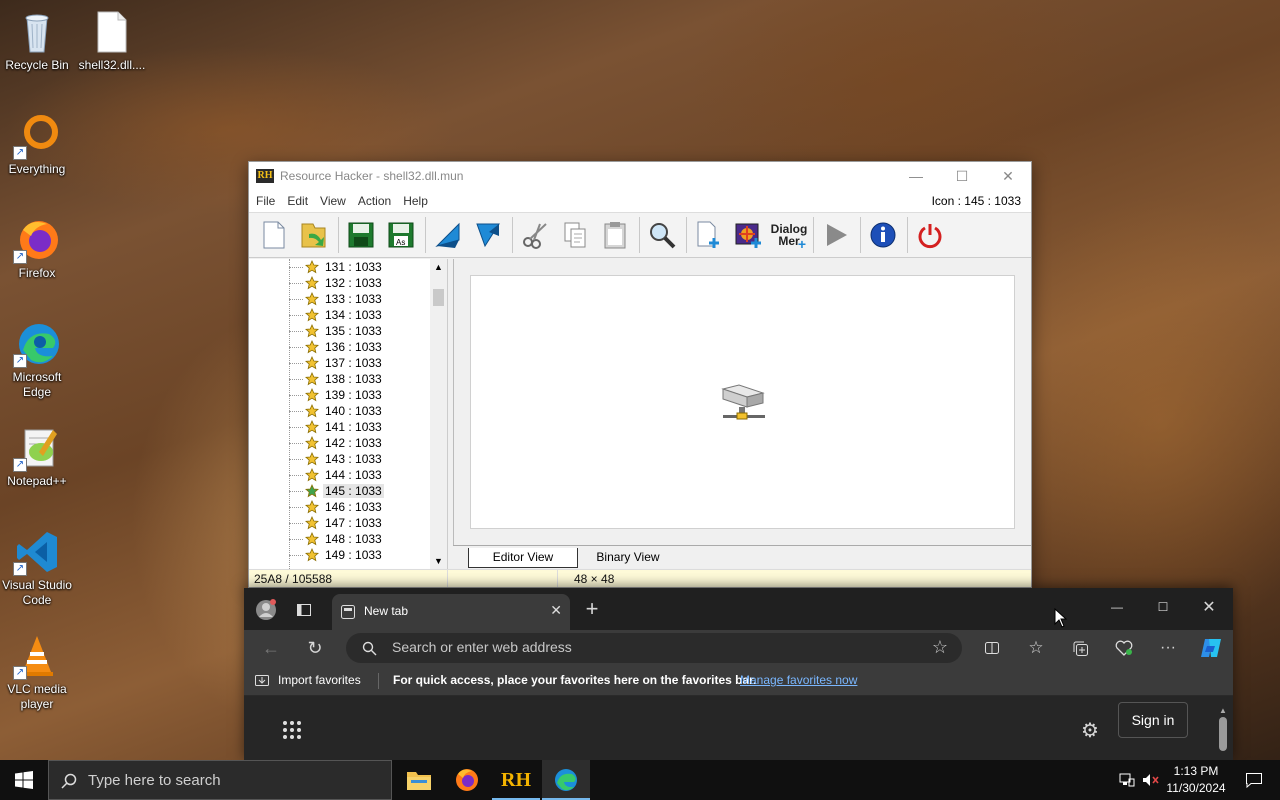 The width and height of the screenshot is (1280, 800). I want to click on refresh-button: ↻, so click(315, 648).